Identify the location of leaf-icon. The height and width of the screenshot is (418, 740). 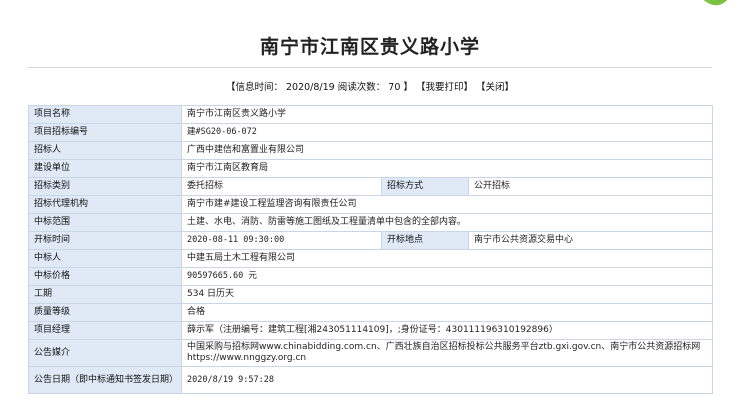
(715, 2).